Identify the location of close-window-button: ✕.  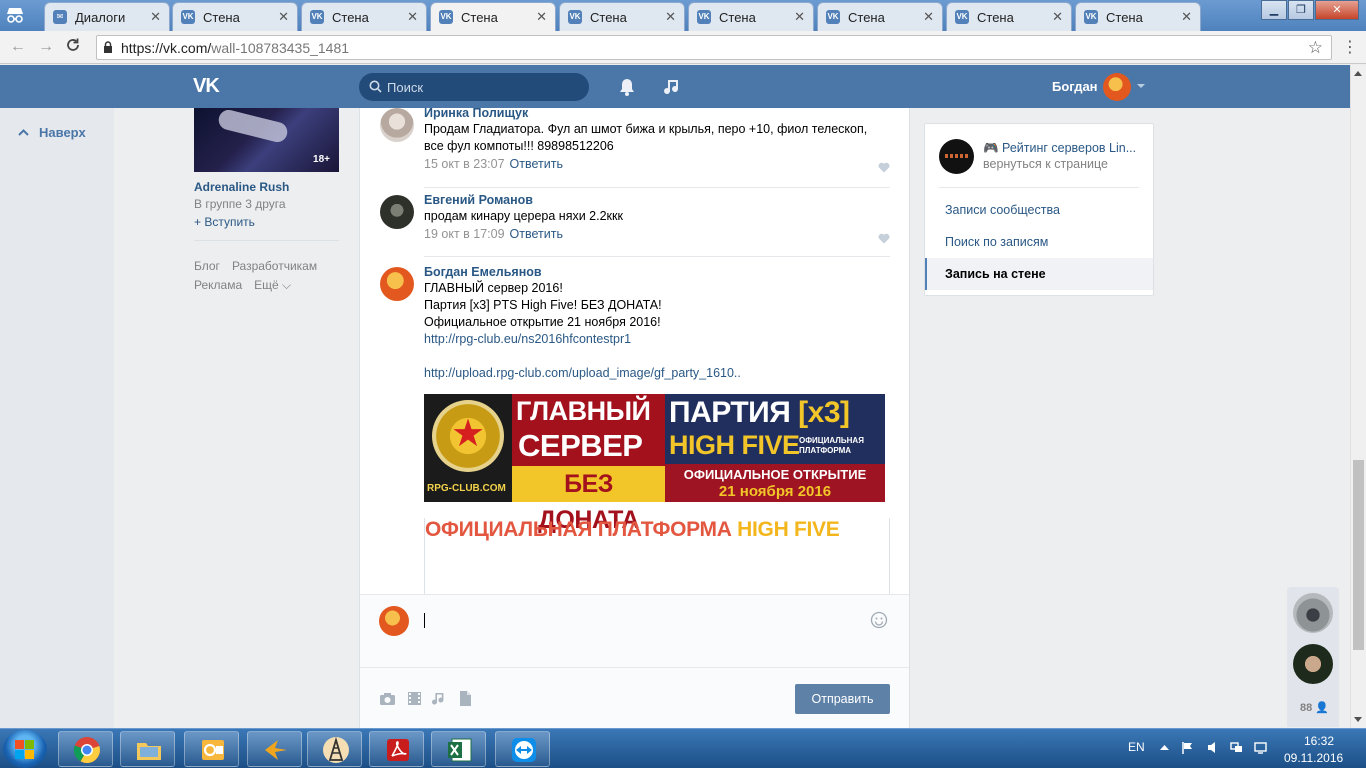
(1337, 10).